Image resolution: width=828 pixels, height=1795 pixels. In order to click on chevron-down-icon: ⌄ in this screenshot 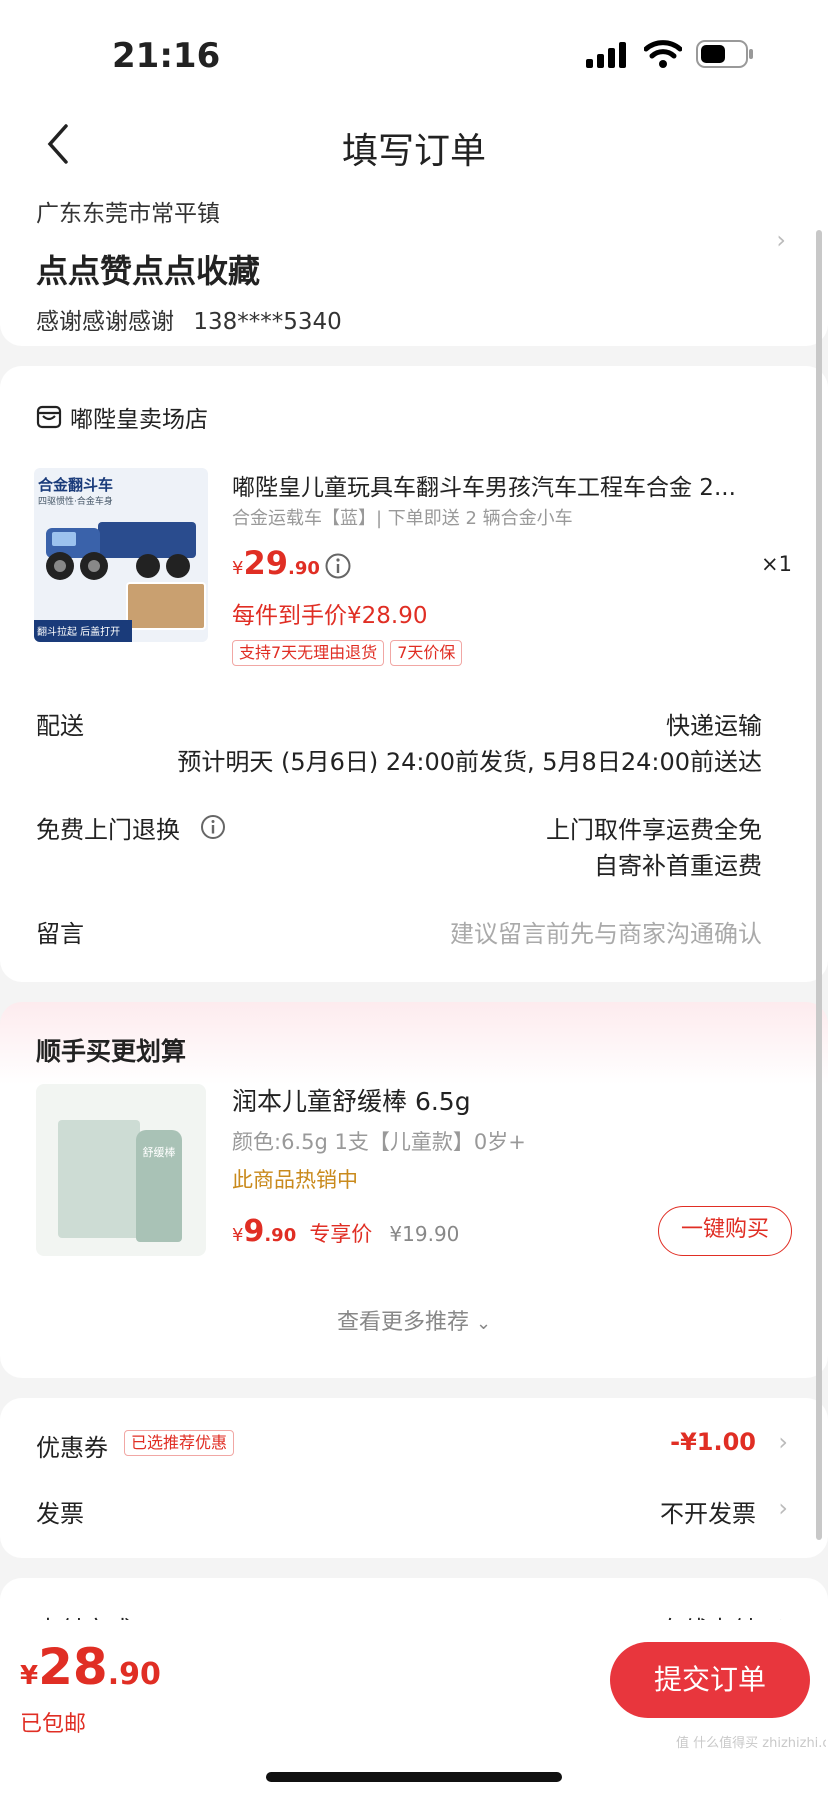, I will do `click(483, 1323)`.